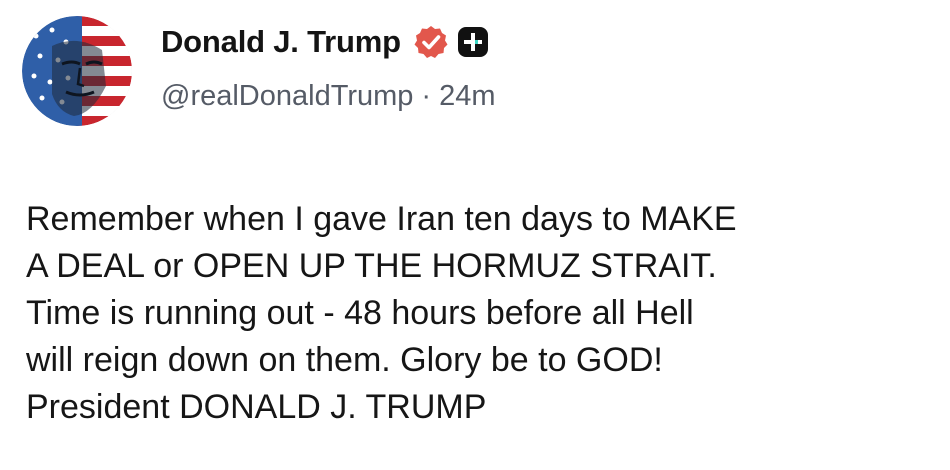  Describe the element at coordinates (467, 96) in the screenshot. I see `post-timestamp: 24m` at that location.